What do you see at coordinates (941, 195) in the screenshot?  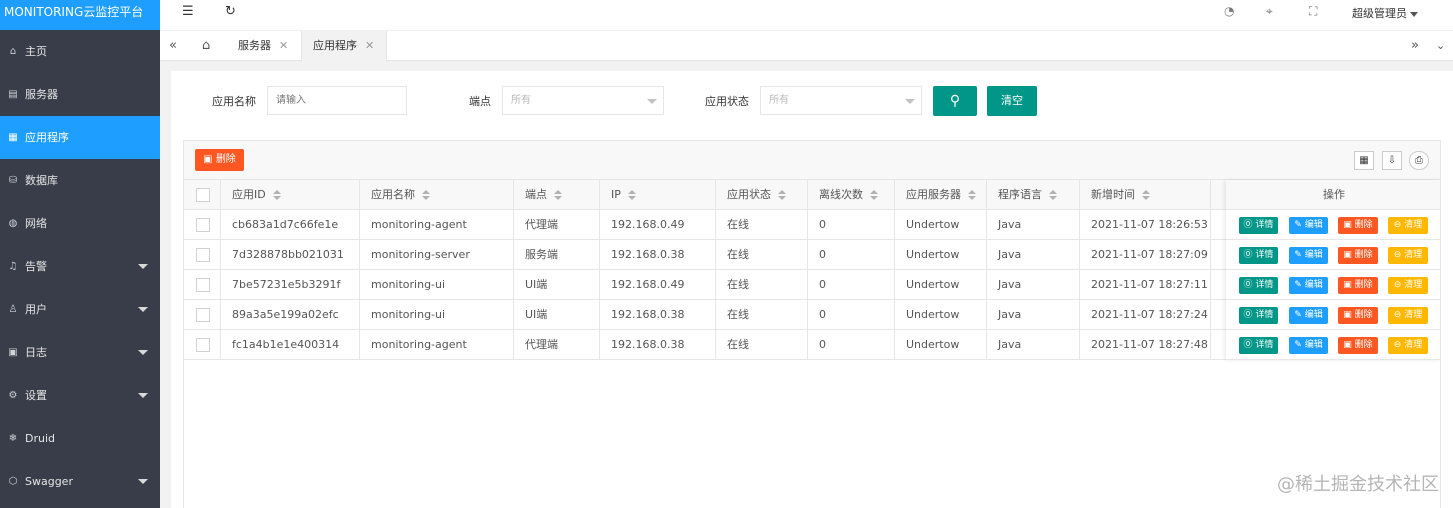 I see `col-app-server-header: 应用服务器` at bounding box center [941, 195].